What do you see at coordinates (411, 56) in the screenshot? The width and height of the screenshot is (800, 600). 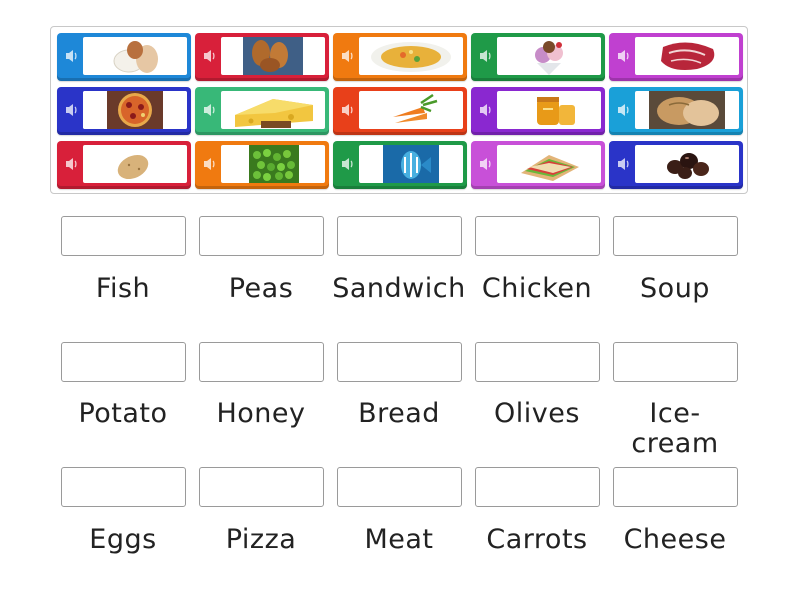 I see `soup-image` at bounding box center [411, 56].